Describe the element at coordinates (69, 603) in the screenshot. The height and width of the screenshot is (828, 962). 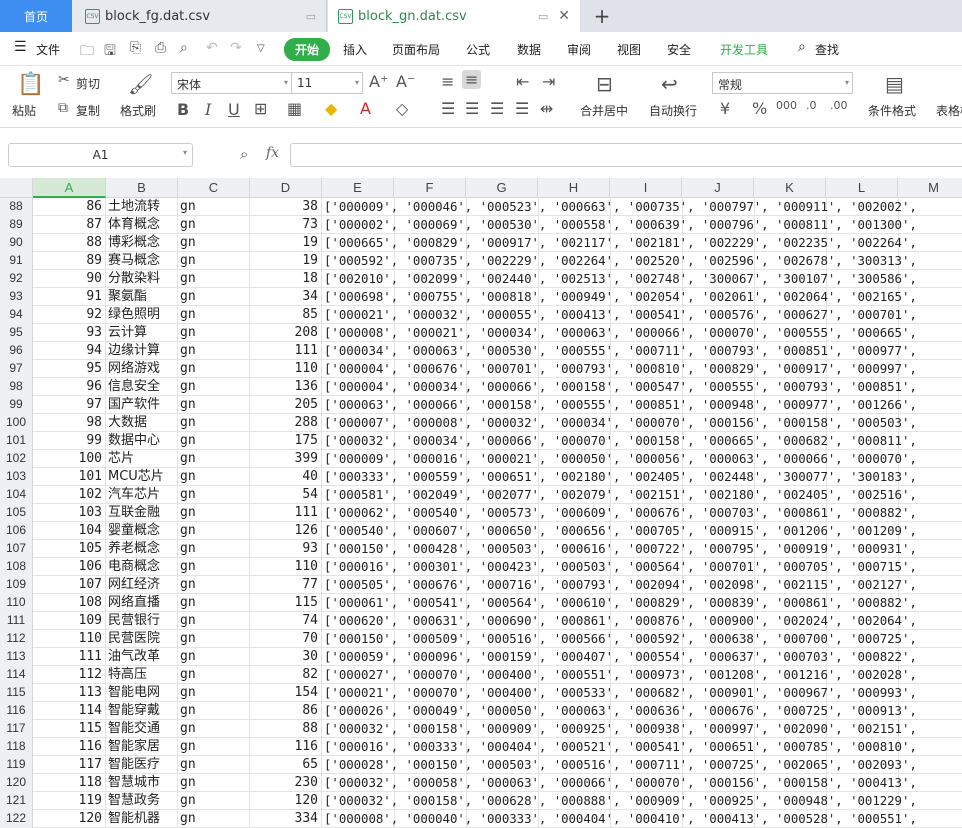
I see `cell-a: 108` at that location.